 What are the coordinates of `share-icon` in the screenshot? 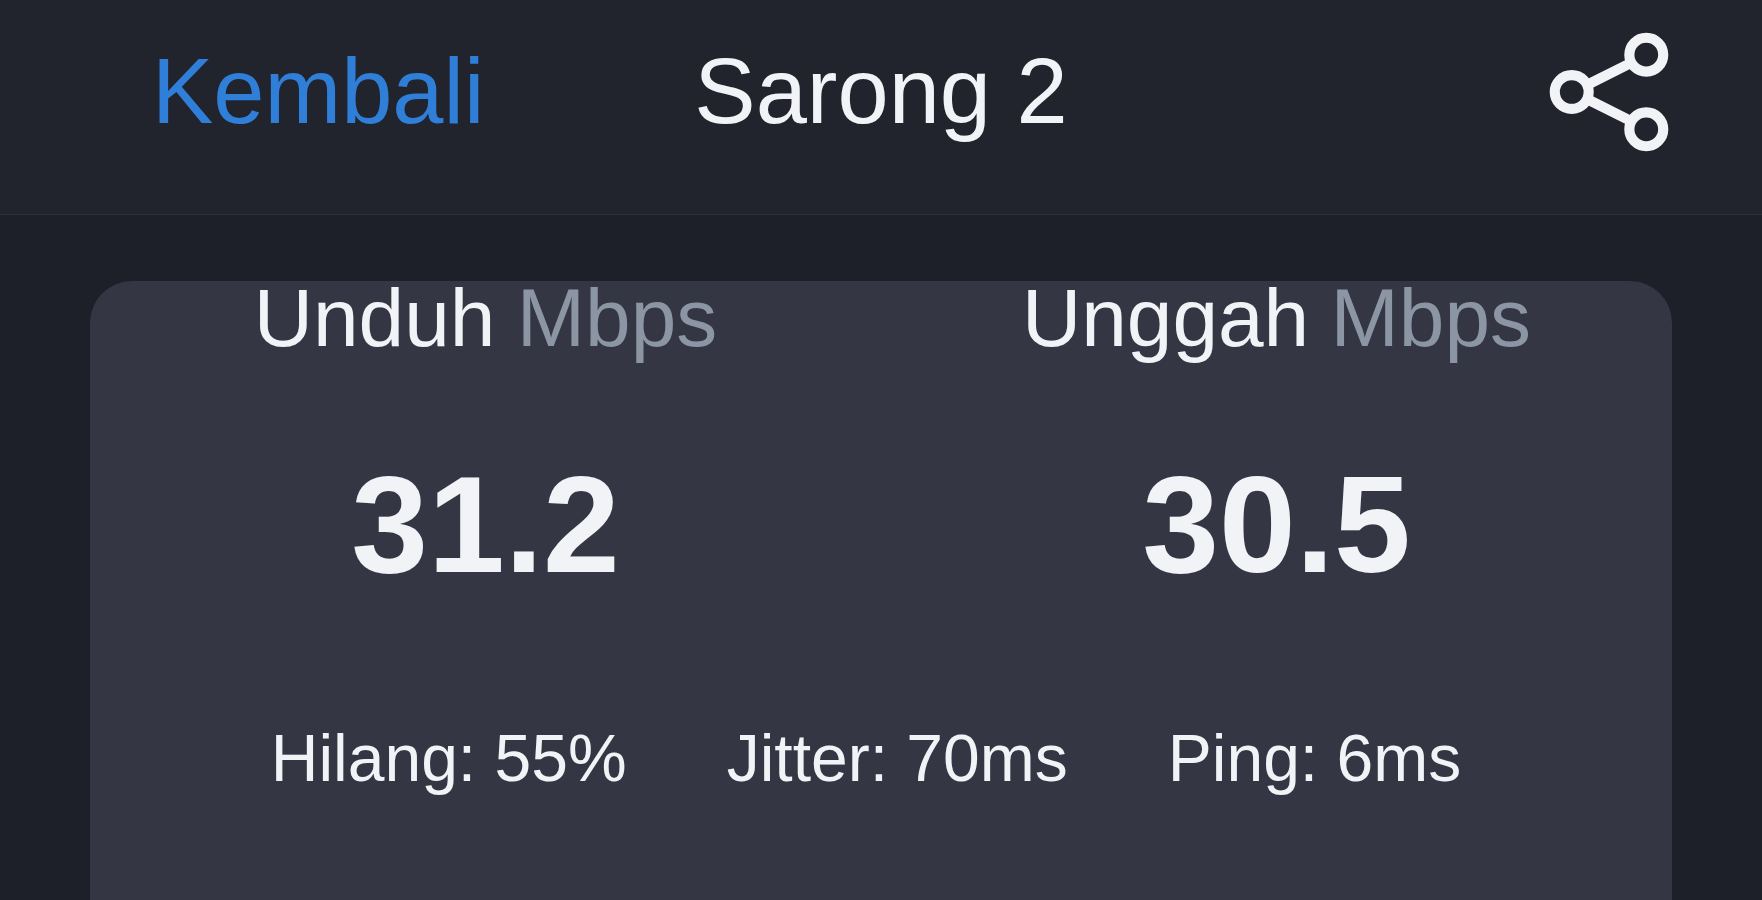 It's located at (1609, 92).